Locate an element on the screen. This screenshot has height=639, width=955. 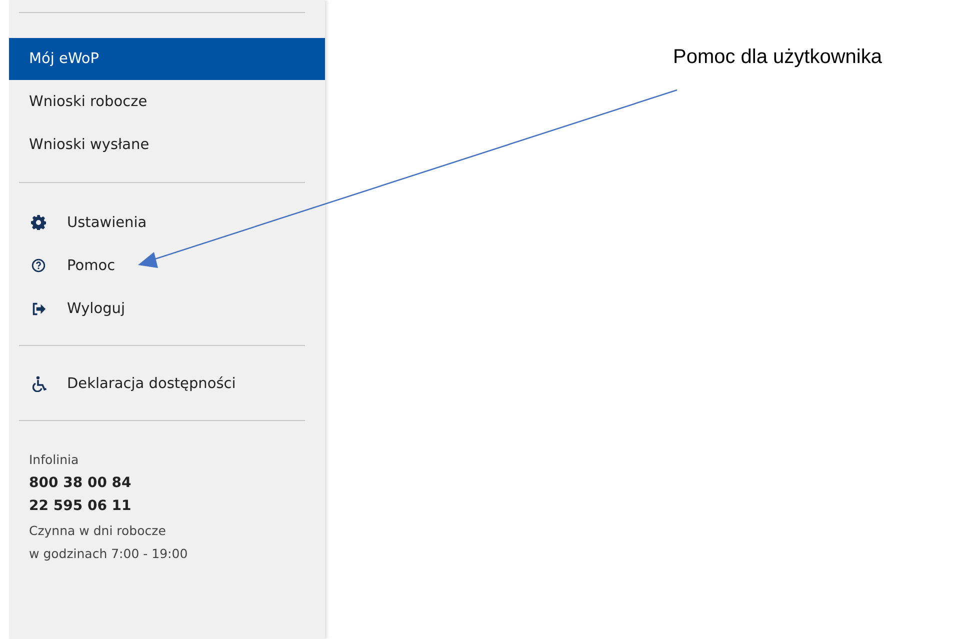
infoline-label: Infolinia is located at coordinates (54, 460).